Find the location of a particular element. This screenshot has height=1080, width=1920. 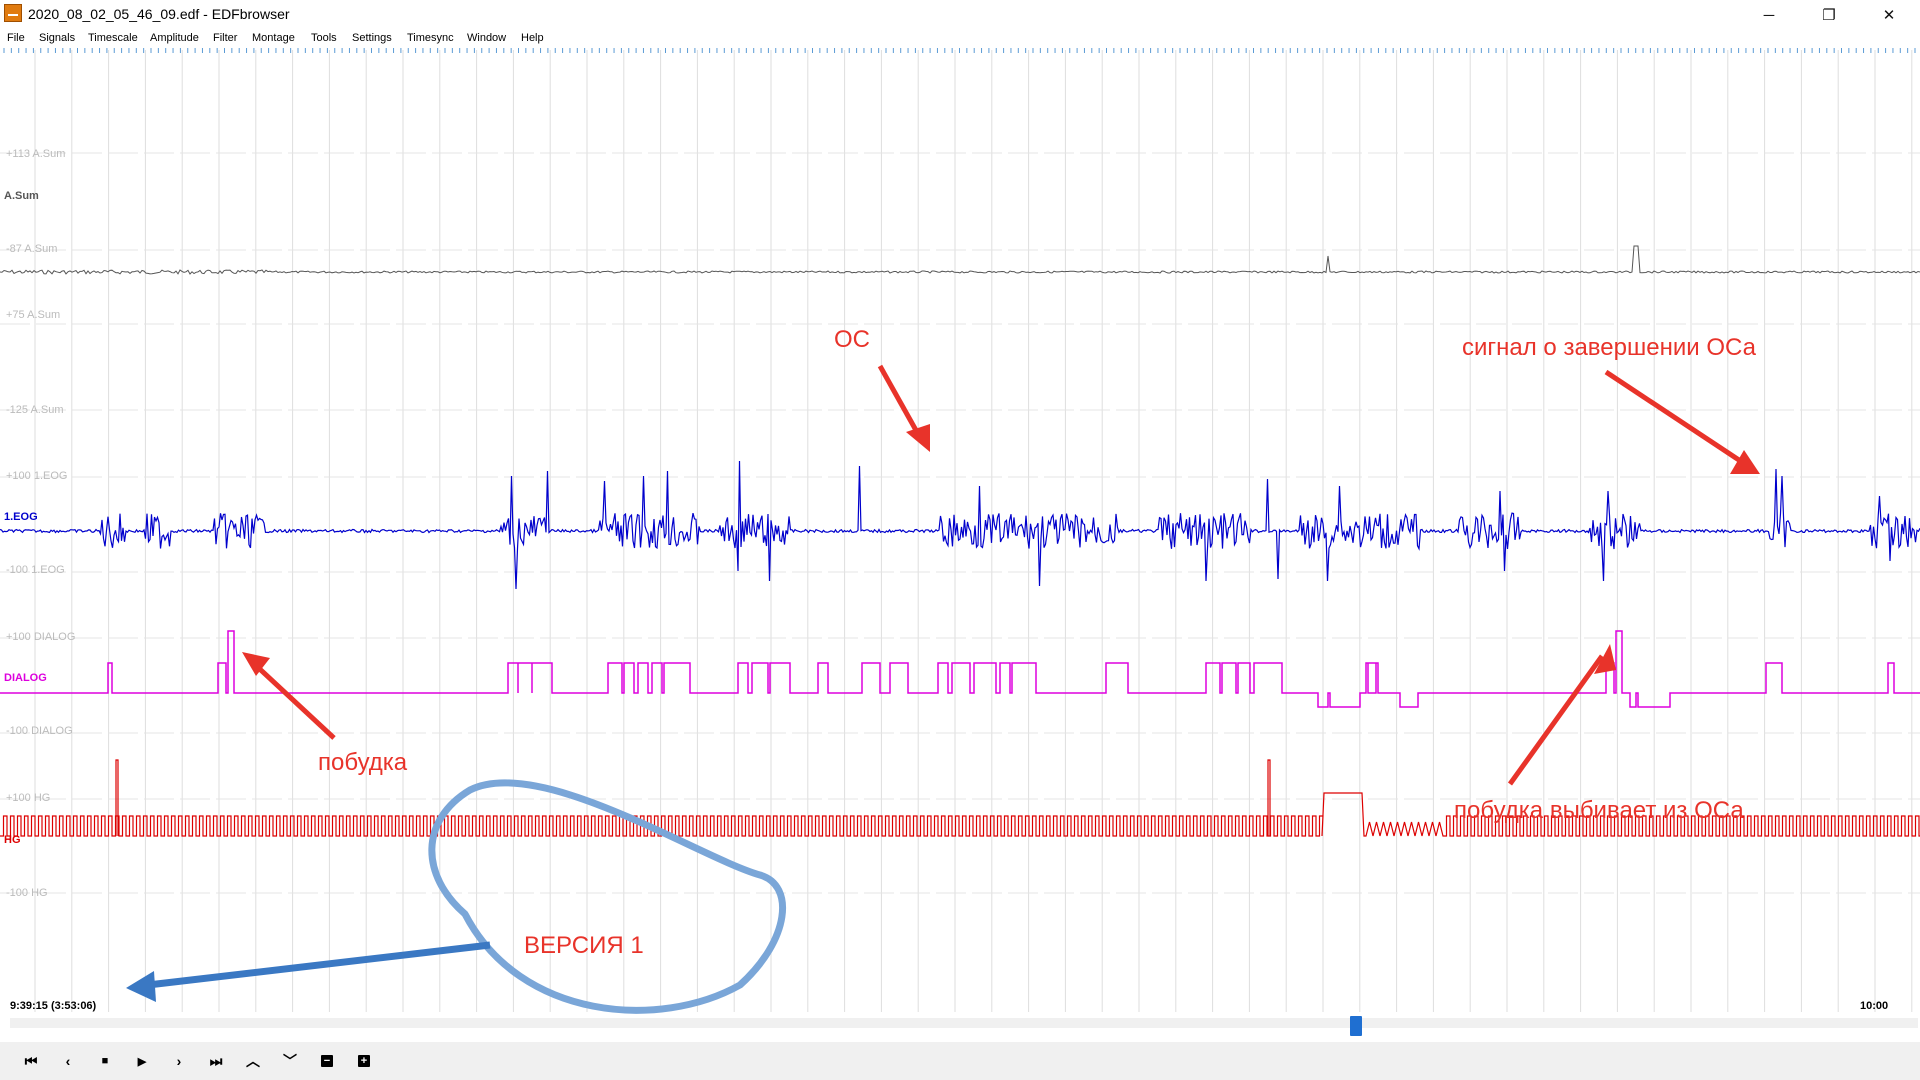

menu-help: Help is located at coordinates (532, 38).